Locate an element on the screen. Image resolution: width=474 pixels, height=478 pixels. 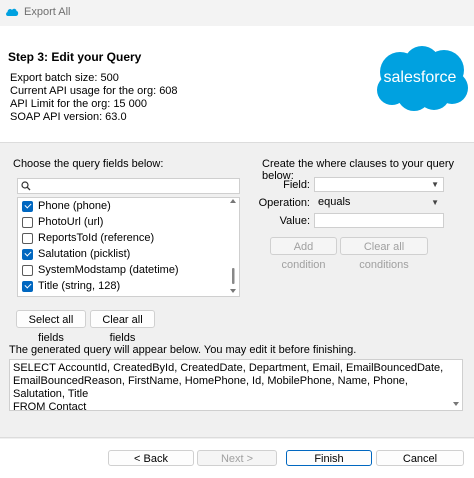
field-select: ▼ is located at coordinates (379, 184).